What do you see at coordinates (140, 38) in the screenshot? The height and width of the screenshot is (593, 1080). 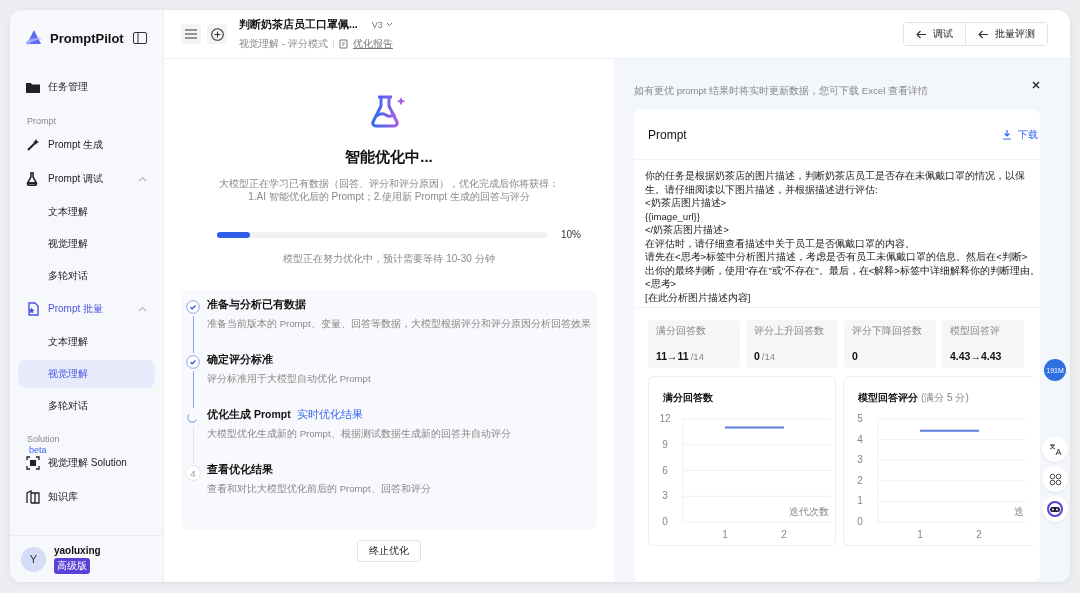 I see `sidebar-toggle-icon` at bounding box center [140, 38].